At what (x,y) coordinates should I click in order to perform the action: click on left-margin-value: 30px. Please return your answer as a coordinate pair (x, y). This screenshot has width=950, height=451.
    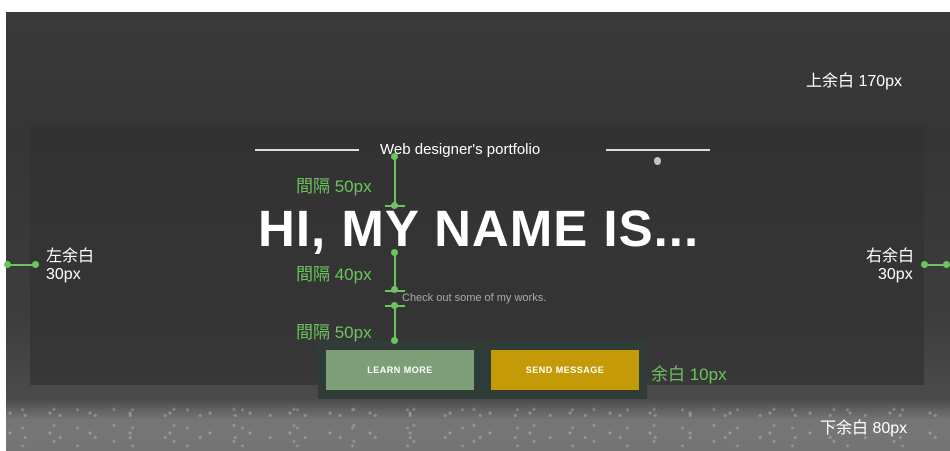
    Looking at the image, I should click on (63, 274).